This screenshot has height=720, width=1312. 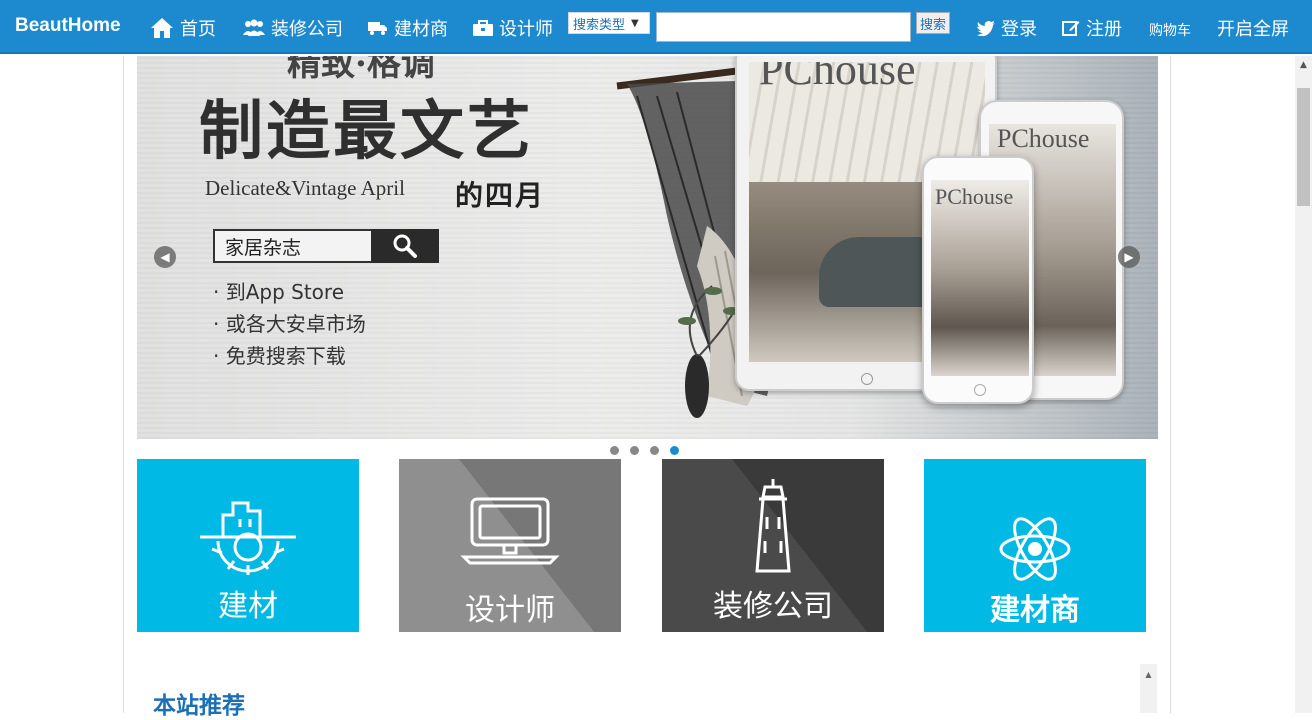 What do you see at coordinates (986, 28) in the screenshot?
I see `twitter-bird-icon` at bounding box center [986, 28].